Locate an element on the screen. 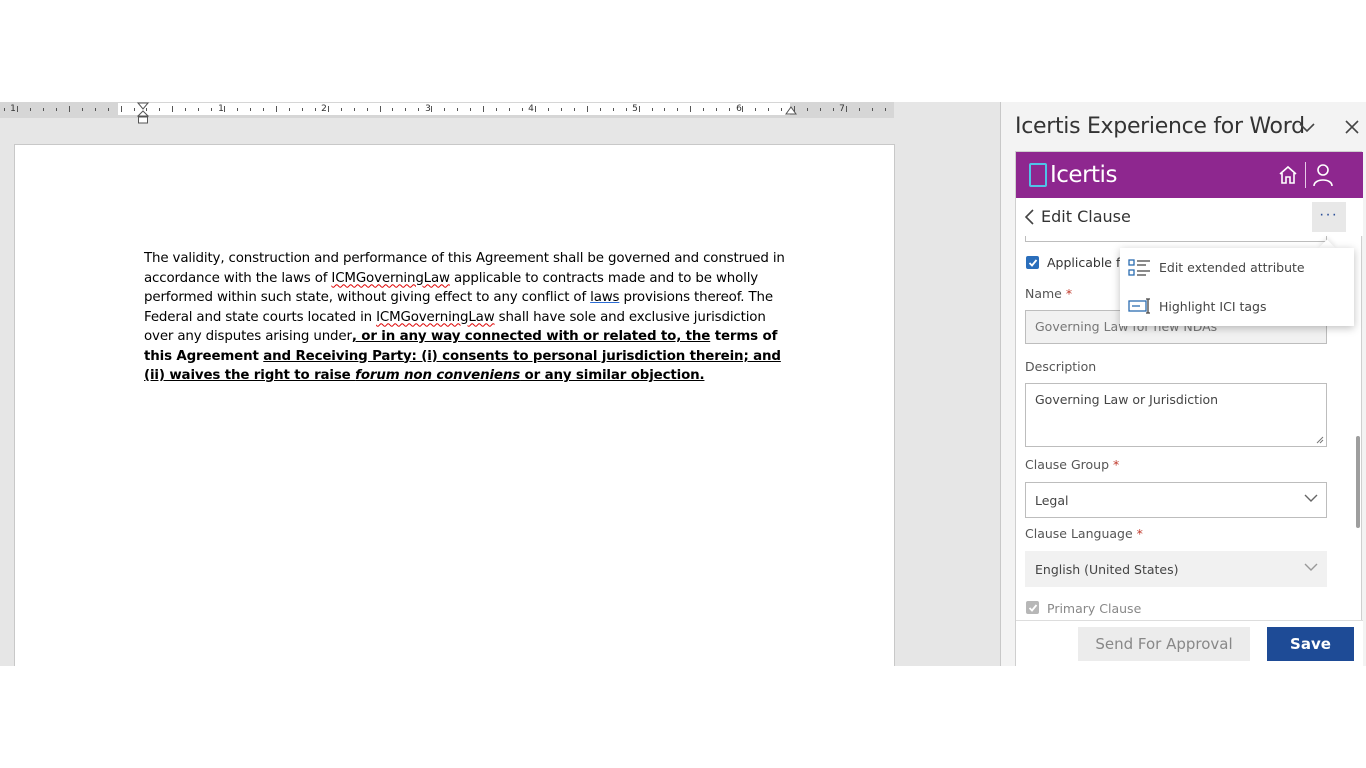 This screenshot has height=768, width=1366. form-footer: Send For Approval Save is located at coordinates (1189, 643).